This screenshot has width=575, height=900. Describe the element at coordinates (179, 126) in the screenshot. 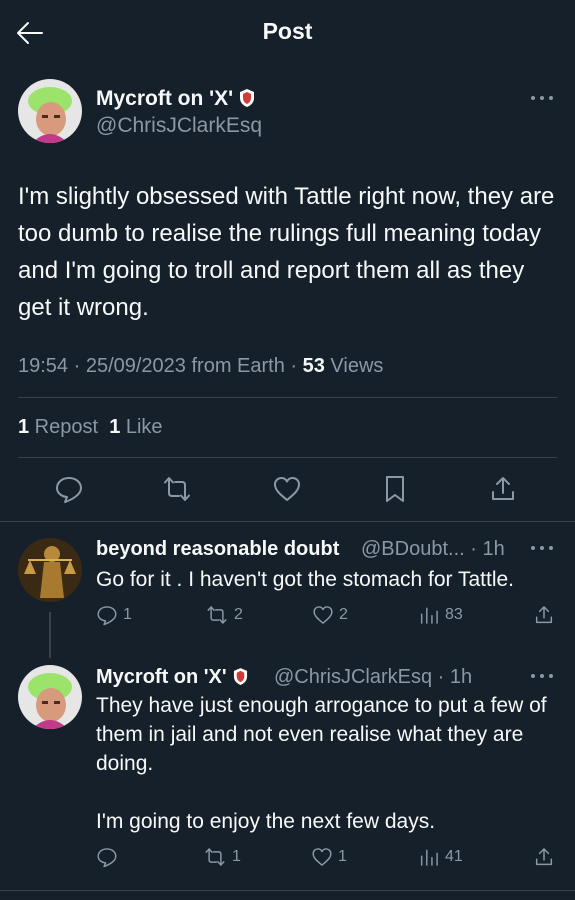

I see `author-handle: @ChrisJClarkEsq` at that location.